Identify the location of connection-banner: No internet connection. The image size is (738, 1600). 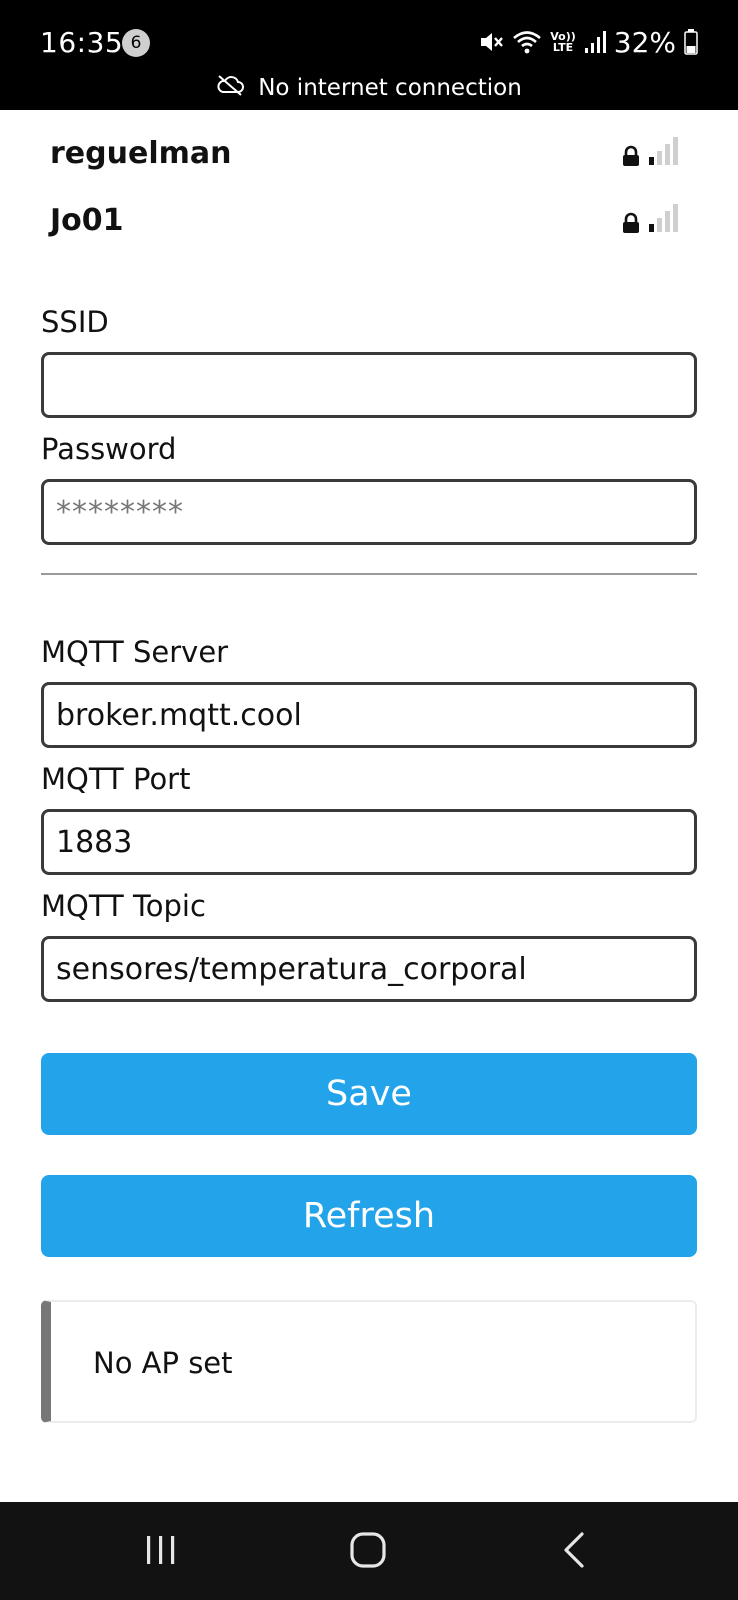
(369, 88).